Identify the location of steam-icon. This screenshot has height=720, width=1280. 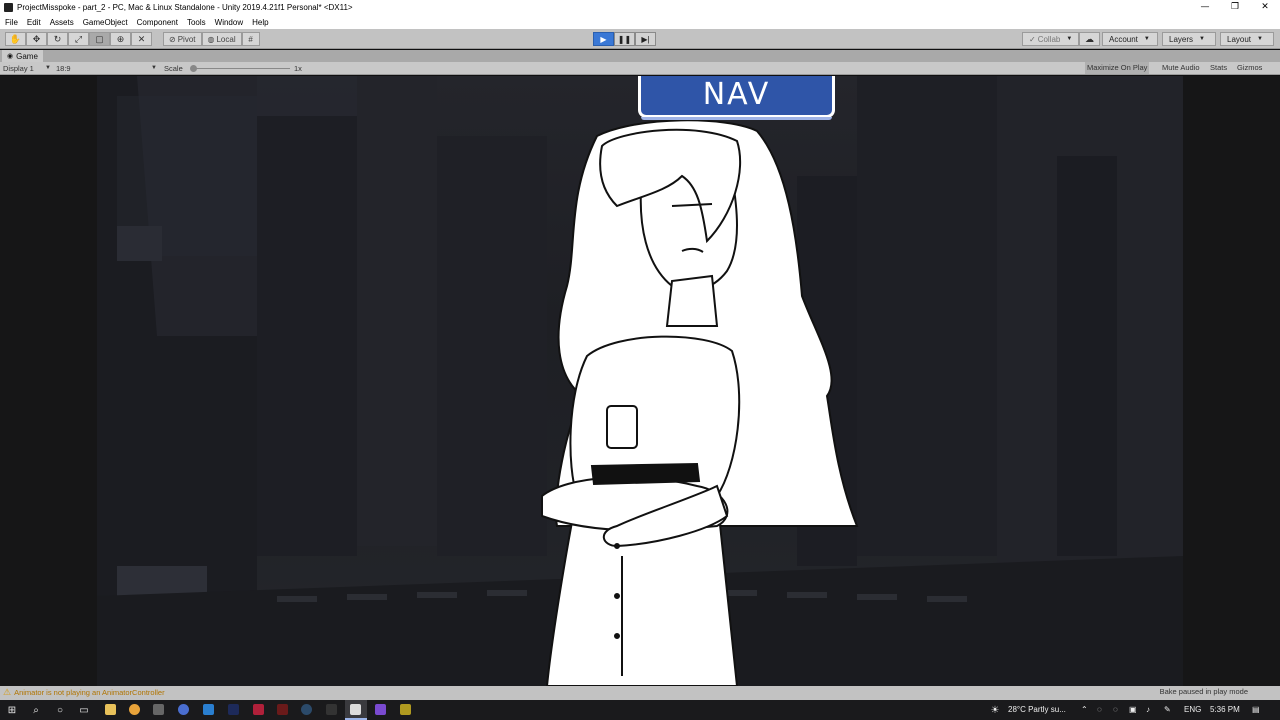
(306, 709).